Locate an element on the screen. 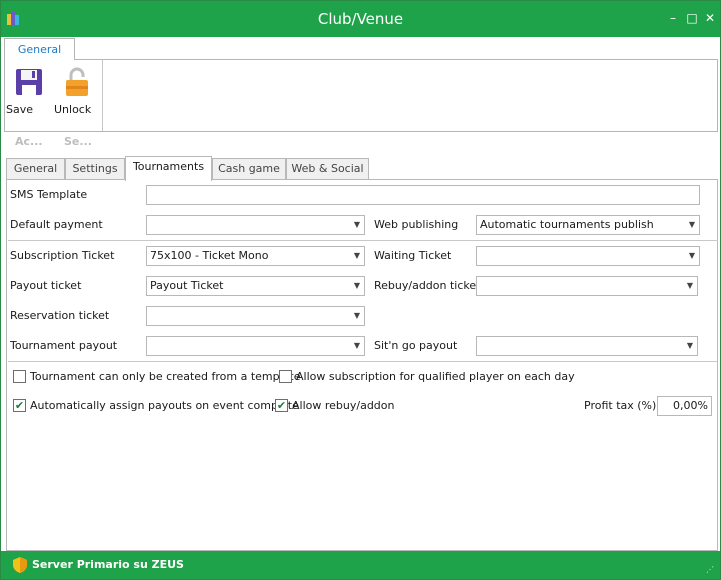  title-bar: Club/Venue – □ ✕ is located at coordinates (360, 19).